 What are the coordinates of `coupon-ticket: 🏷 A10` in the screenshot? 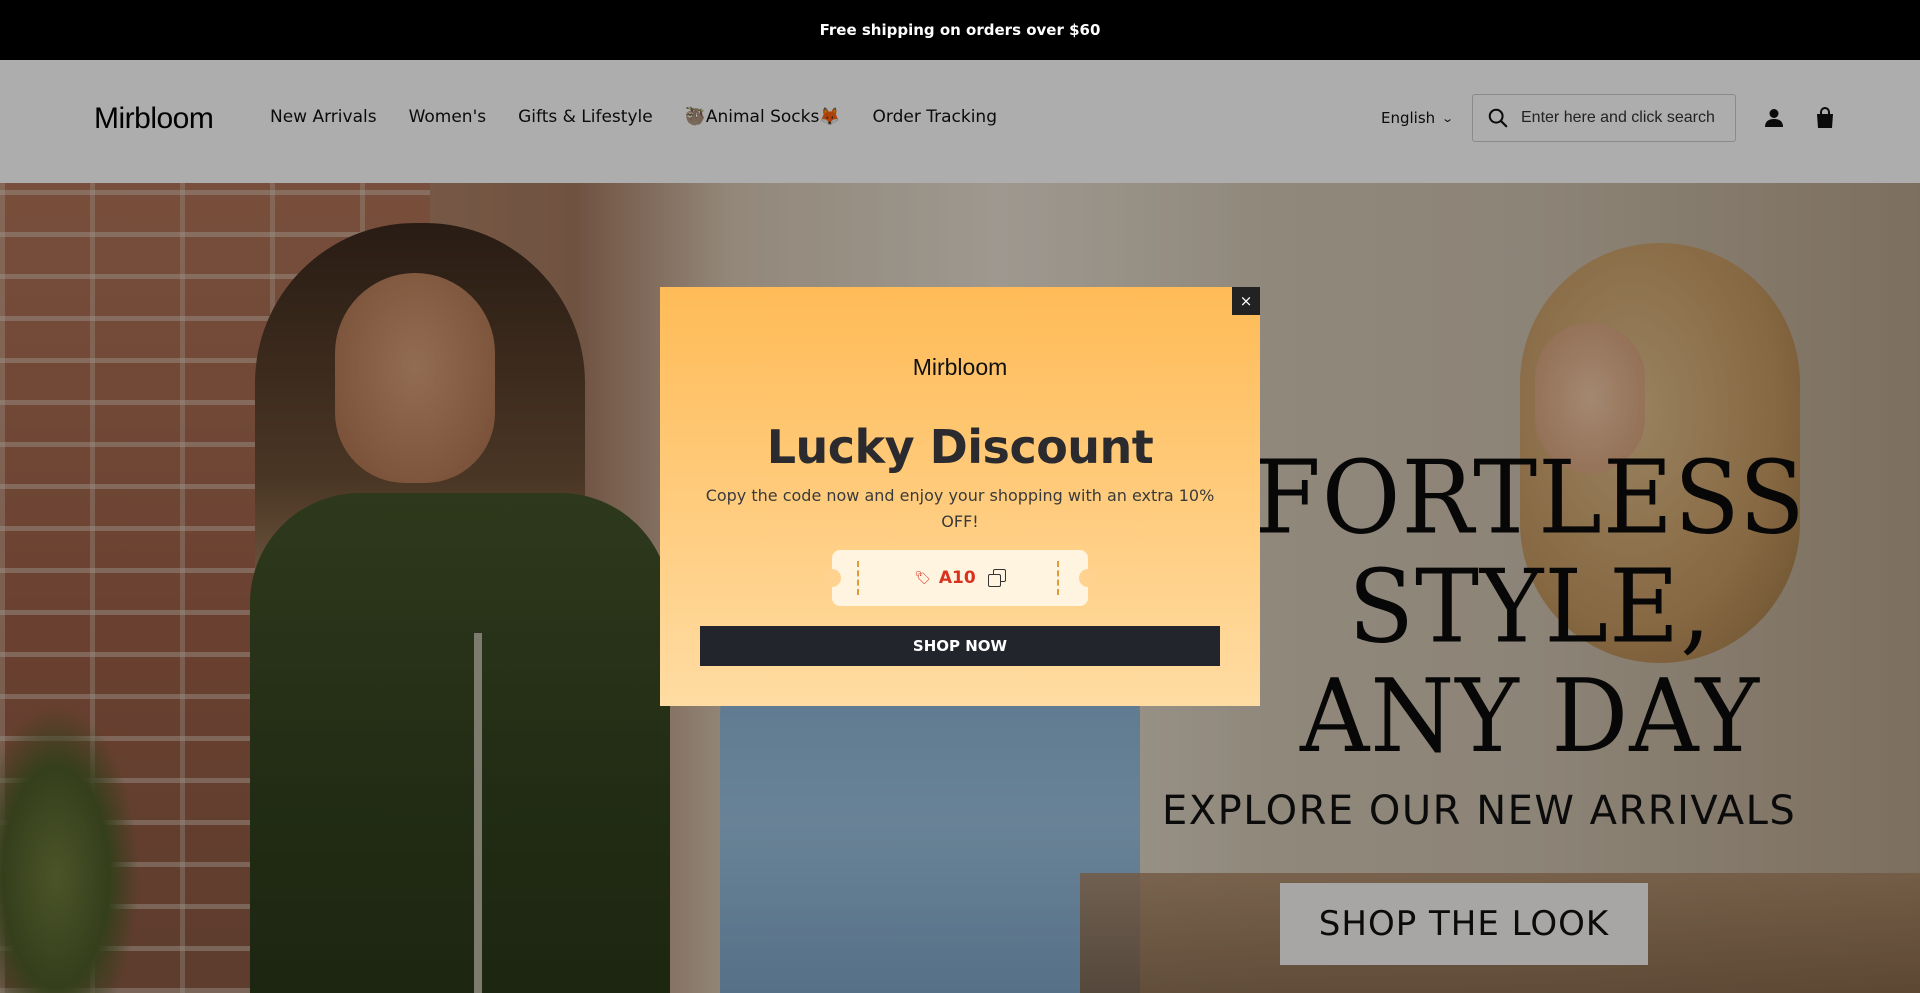 It's located at (960, 578).